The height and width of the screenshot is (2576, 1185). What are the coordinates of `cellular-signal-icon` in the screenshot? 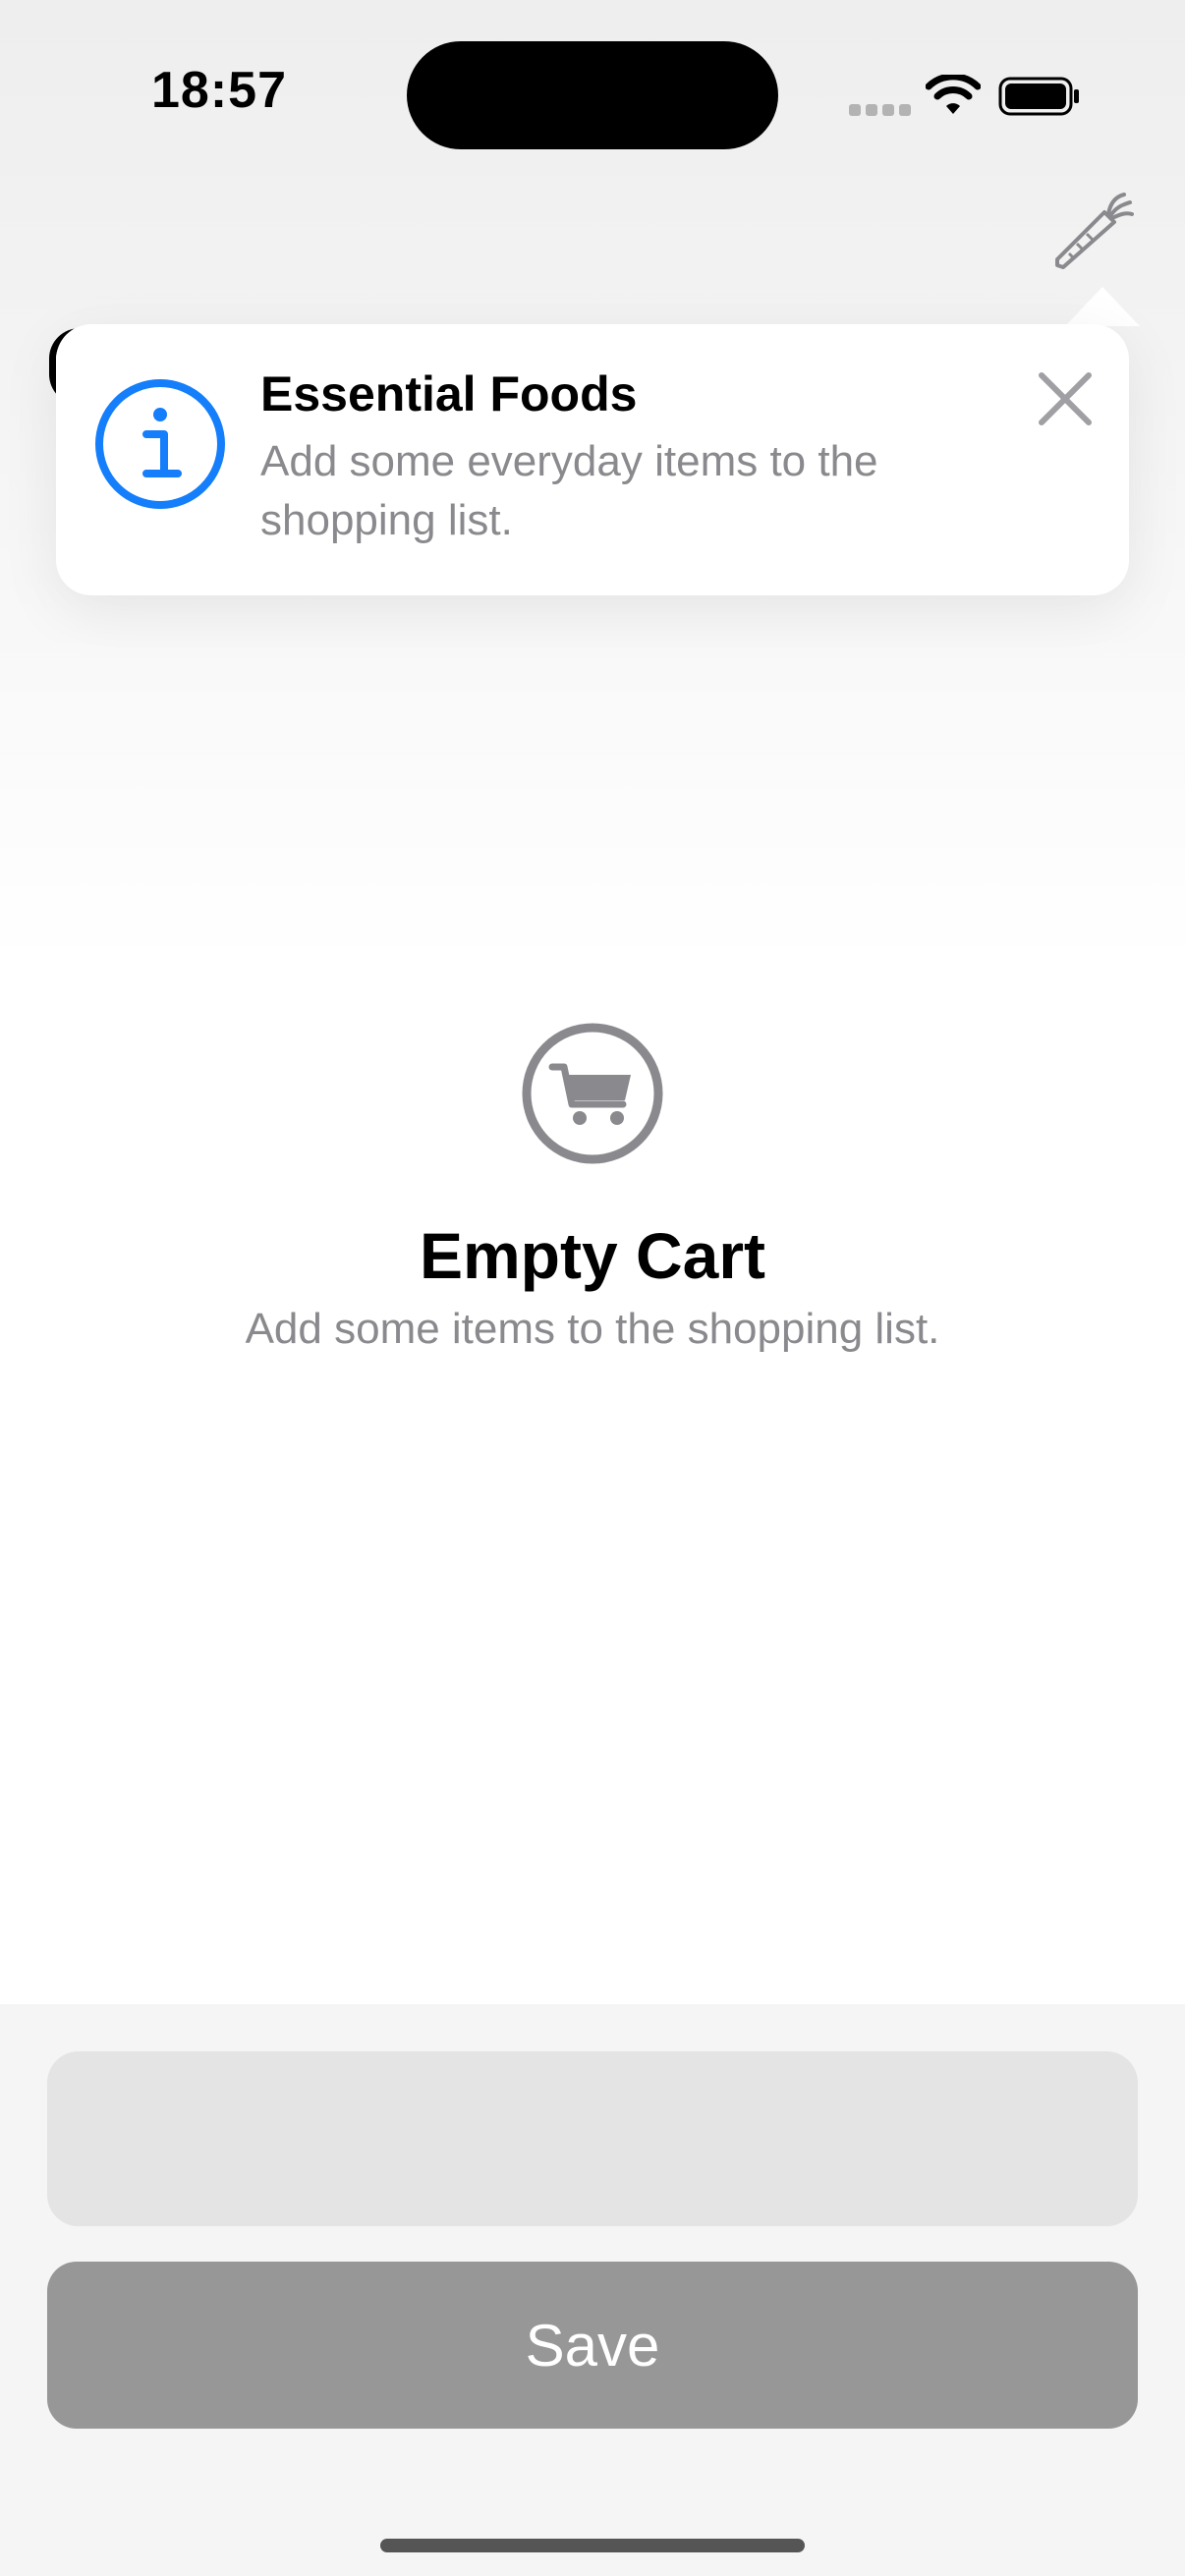 It's located at (881, 110).